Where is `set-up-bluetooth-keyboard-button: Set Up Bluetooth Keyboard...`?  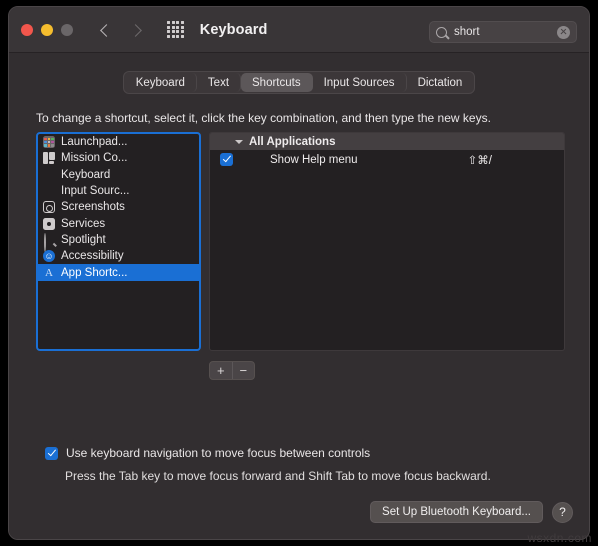 set-up-bluetooth-keyboard-button: Set Up Bluetooth Keyboard... is located at coordinates (456, 512).